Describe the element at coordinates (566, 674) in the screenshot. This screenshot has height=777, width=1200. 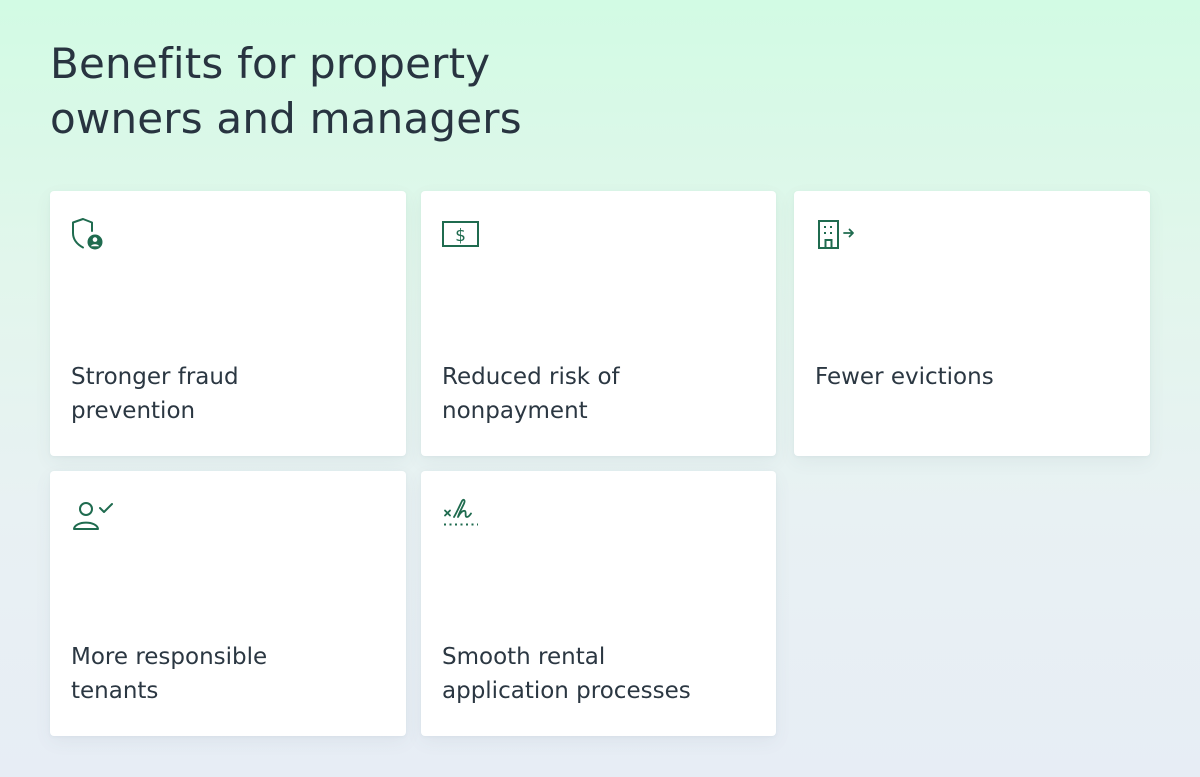
I see `benefit-label: Smooth rental application processes` at that location.